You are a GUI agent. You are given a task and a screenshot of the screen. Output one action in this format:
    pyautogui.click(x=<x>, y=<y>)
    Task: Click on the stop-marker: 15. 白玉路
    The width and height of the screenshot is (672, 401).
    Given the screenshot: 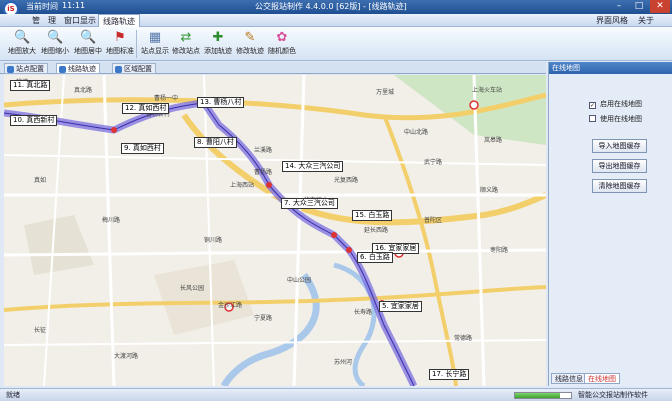 What is the action you would take?
    pyautogui.click(x=372, y=215)
    